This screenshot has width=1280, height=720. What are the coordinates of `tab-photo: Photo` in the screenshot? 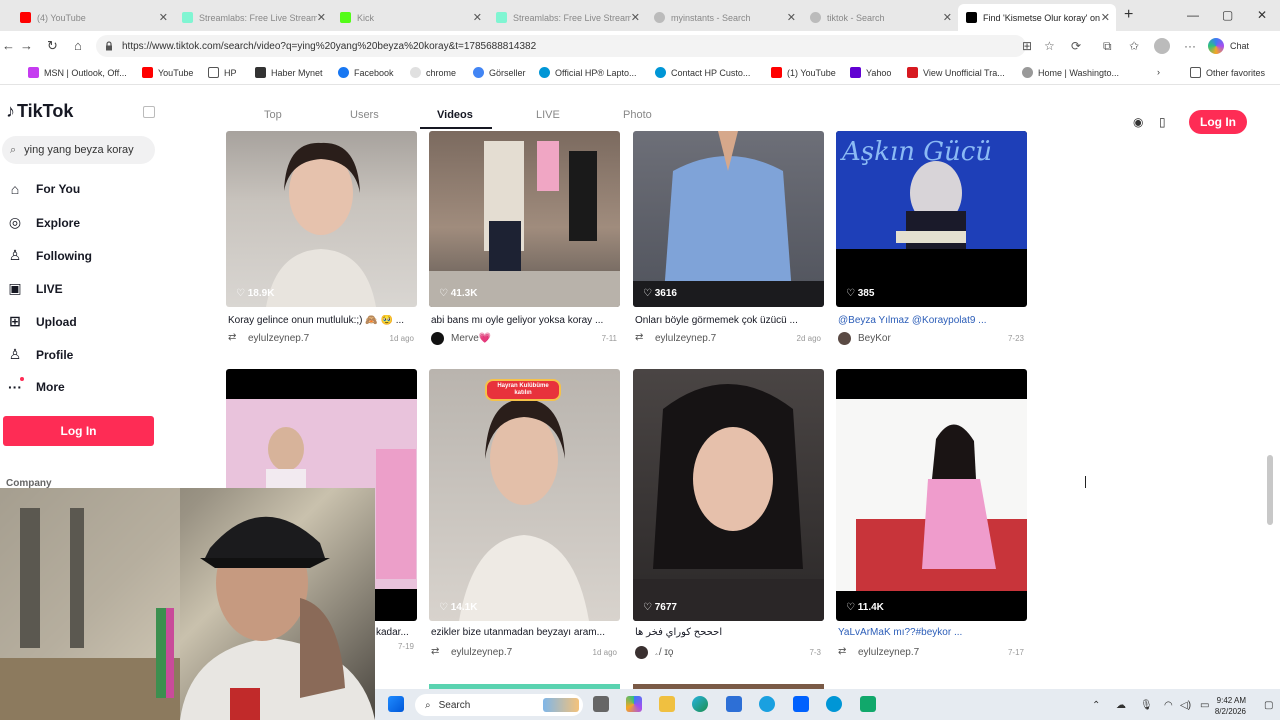 It's located at (637, 115).